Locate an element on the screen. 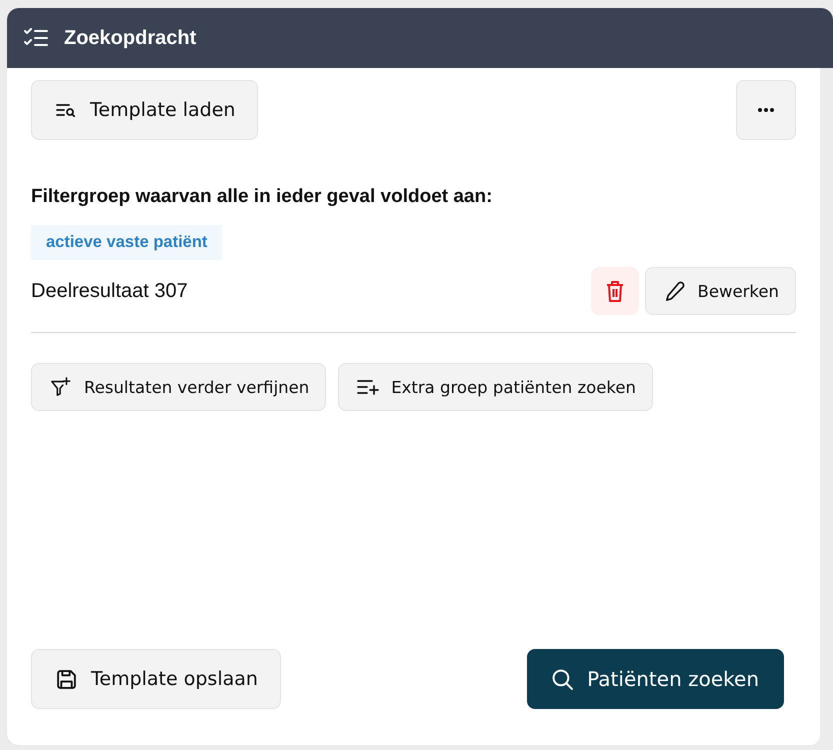 The width and height of the screenshot is (833, 750). save-template-button: Template opslaan is located at coordinates (156, 679).